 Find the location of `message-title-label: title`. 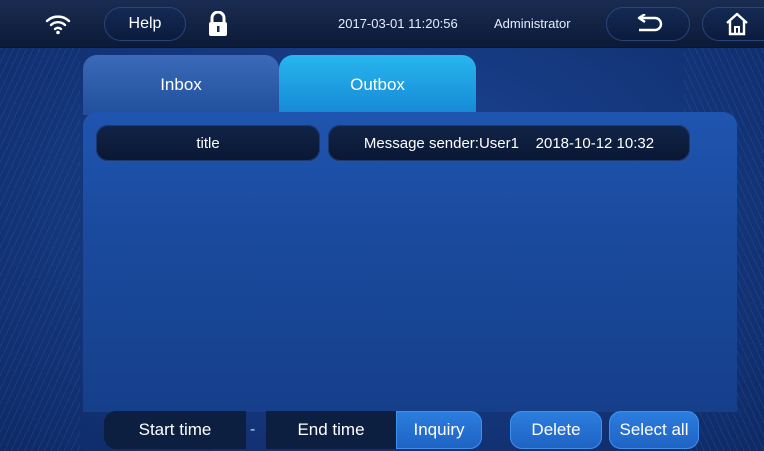

message-title-label: title is located at coordinates (208, 143).